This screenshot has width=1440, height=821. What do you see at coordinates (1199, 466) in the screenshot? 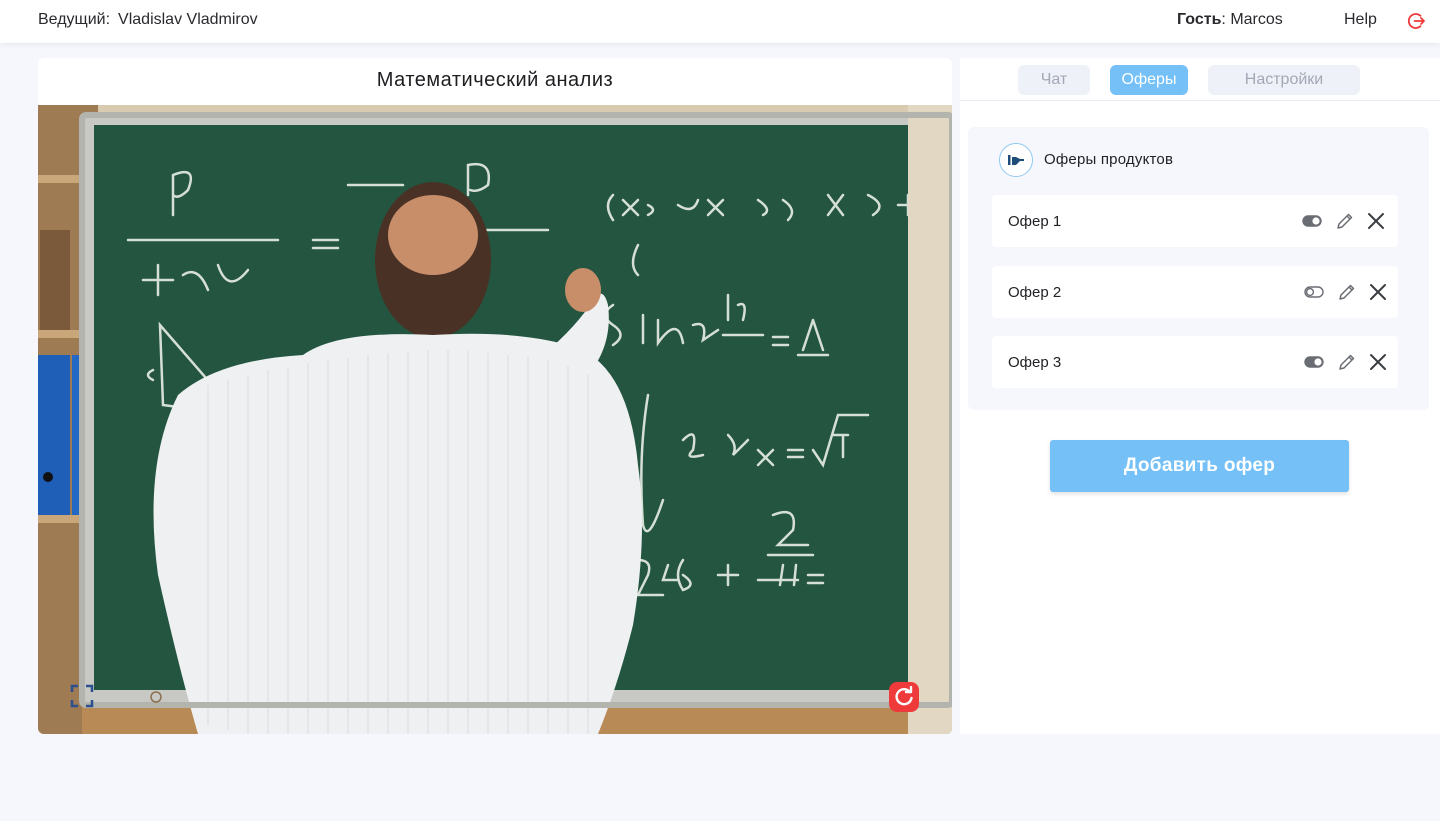
I see `add-offer-button: Добавить офер` at bounding box center [1199, 466].